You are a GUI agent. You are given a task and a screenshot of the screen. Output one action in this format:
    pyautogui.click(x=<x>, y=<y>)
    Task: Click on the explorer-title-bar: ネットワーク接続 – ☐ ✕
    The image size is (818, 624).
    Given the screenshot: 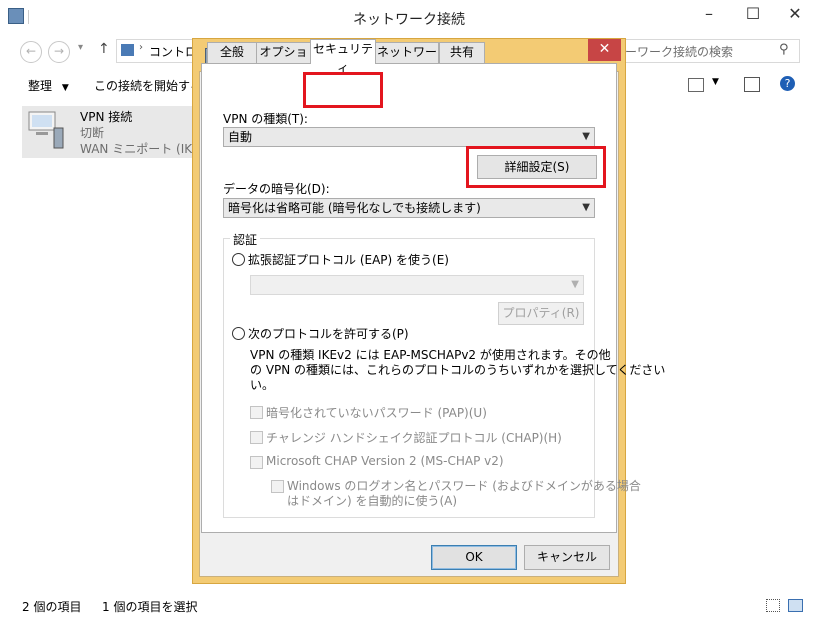 What is the action you would take?
    pyautogui.click(x=409, y=18)
    